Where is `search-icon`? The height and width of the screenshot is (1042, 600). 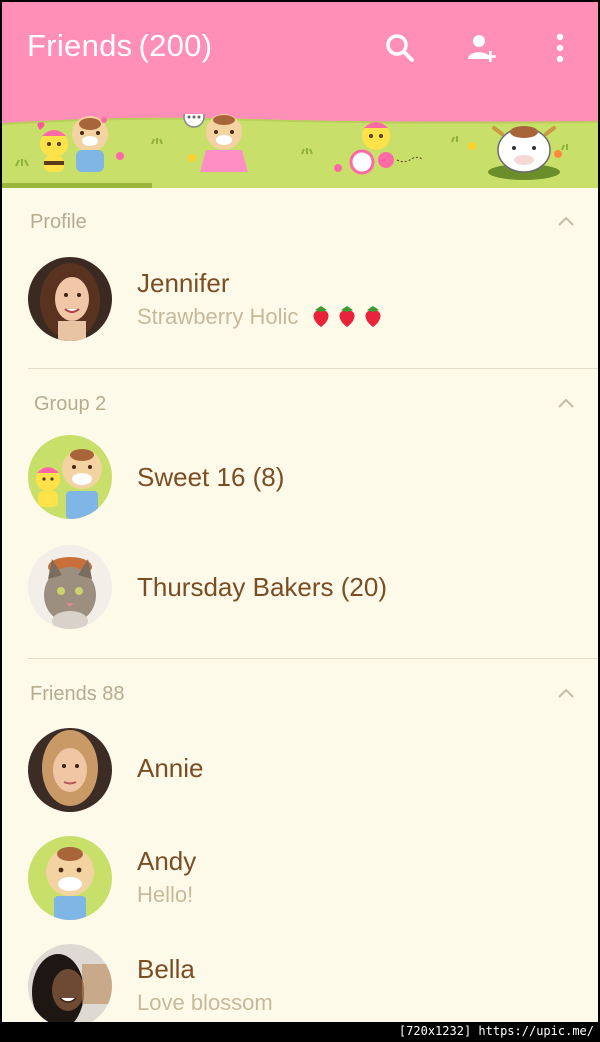 search-icon is located at coordinates (400, 48).